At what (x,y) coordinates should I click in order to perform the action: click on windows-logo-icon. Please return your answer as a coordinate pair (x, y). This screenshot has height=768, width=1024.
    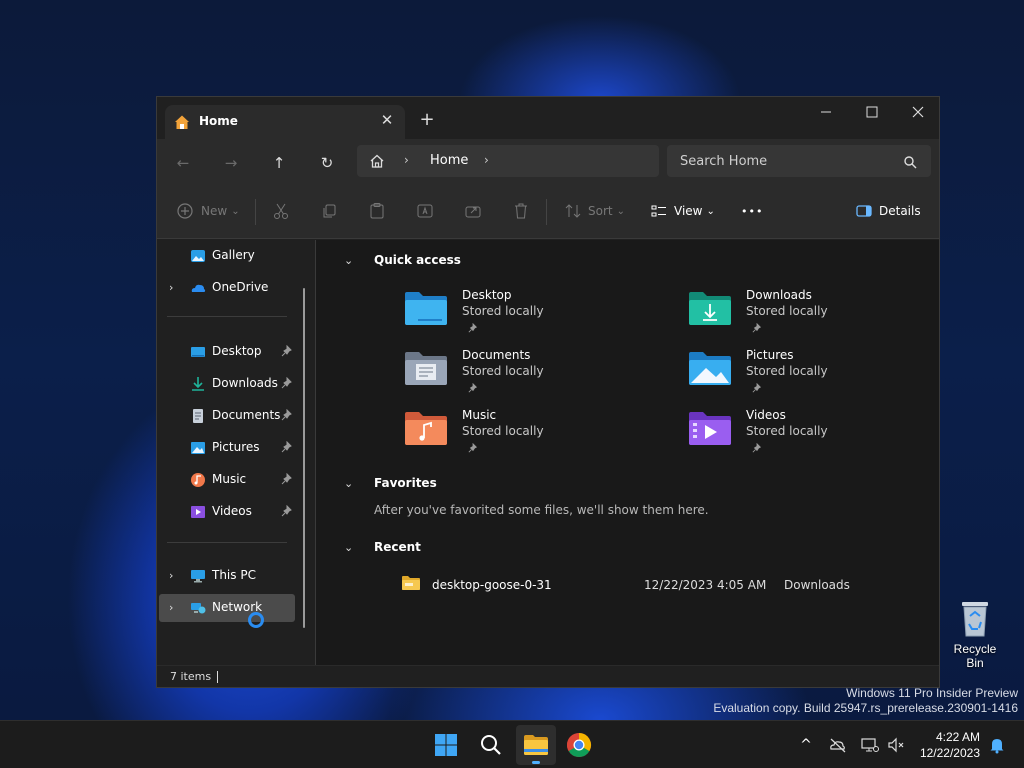
    Looking at the image, I should click on (446, 745).